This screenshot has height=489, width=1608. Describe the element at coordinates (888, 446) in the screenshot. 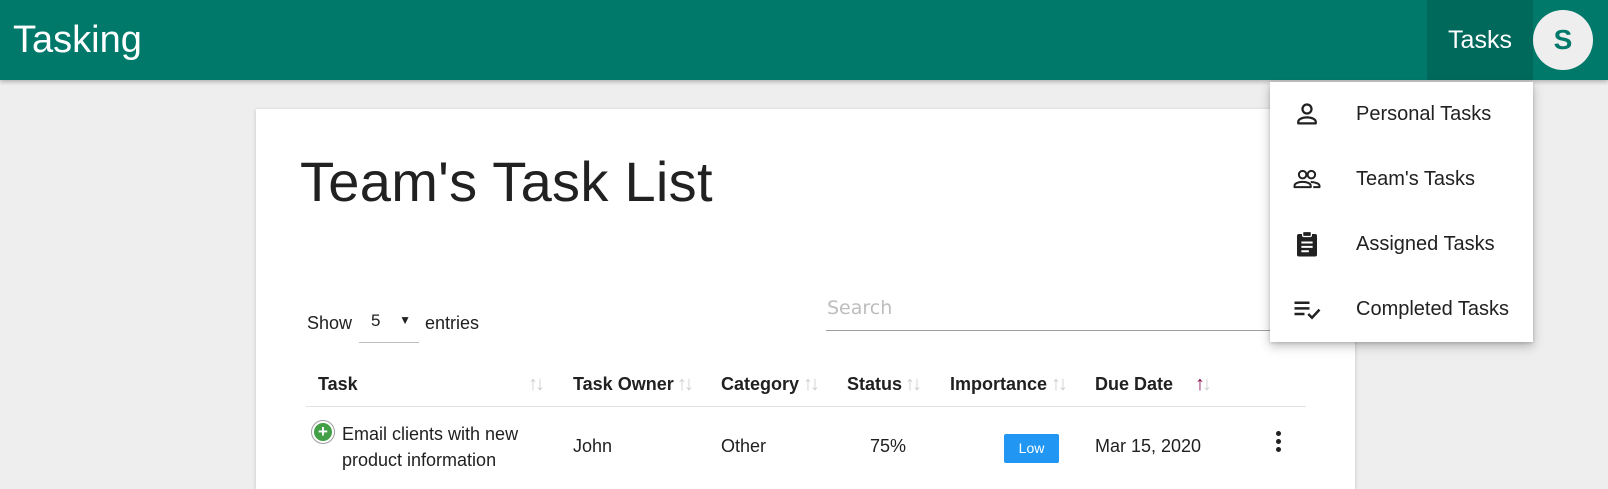

I see `status-cell: 75%` at that location.